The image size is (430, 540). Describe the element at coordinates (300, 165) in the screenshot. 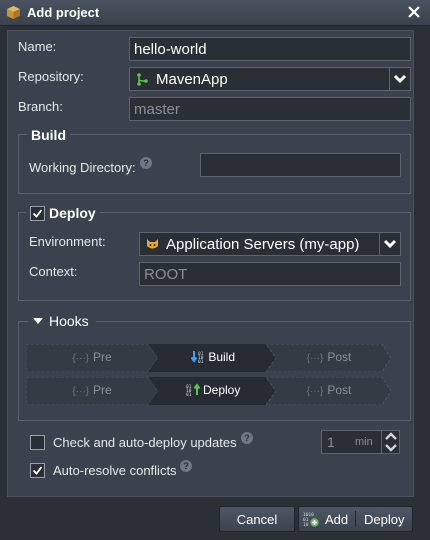

I see `working-directory-input` at that location.